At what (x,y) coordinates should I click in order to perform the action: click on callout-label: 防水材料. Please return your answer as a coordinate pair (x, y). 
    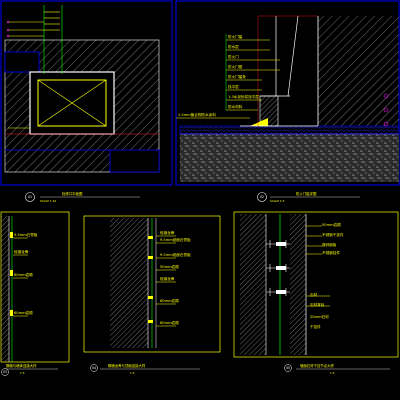
    Looking at the image, I should click on (235, 106).